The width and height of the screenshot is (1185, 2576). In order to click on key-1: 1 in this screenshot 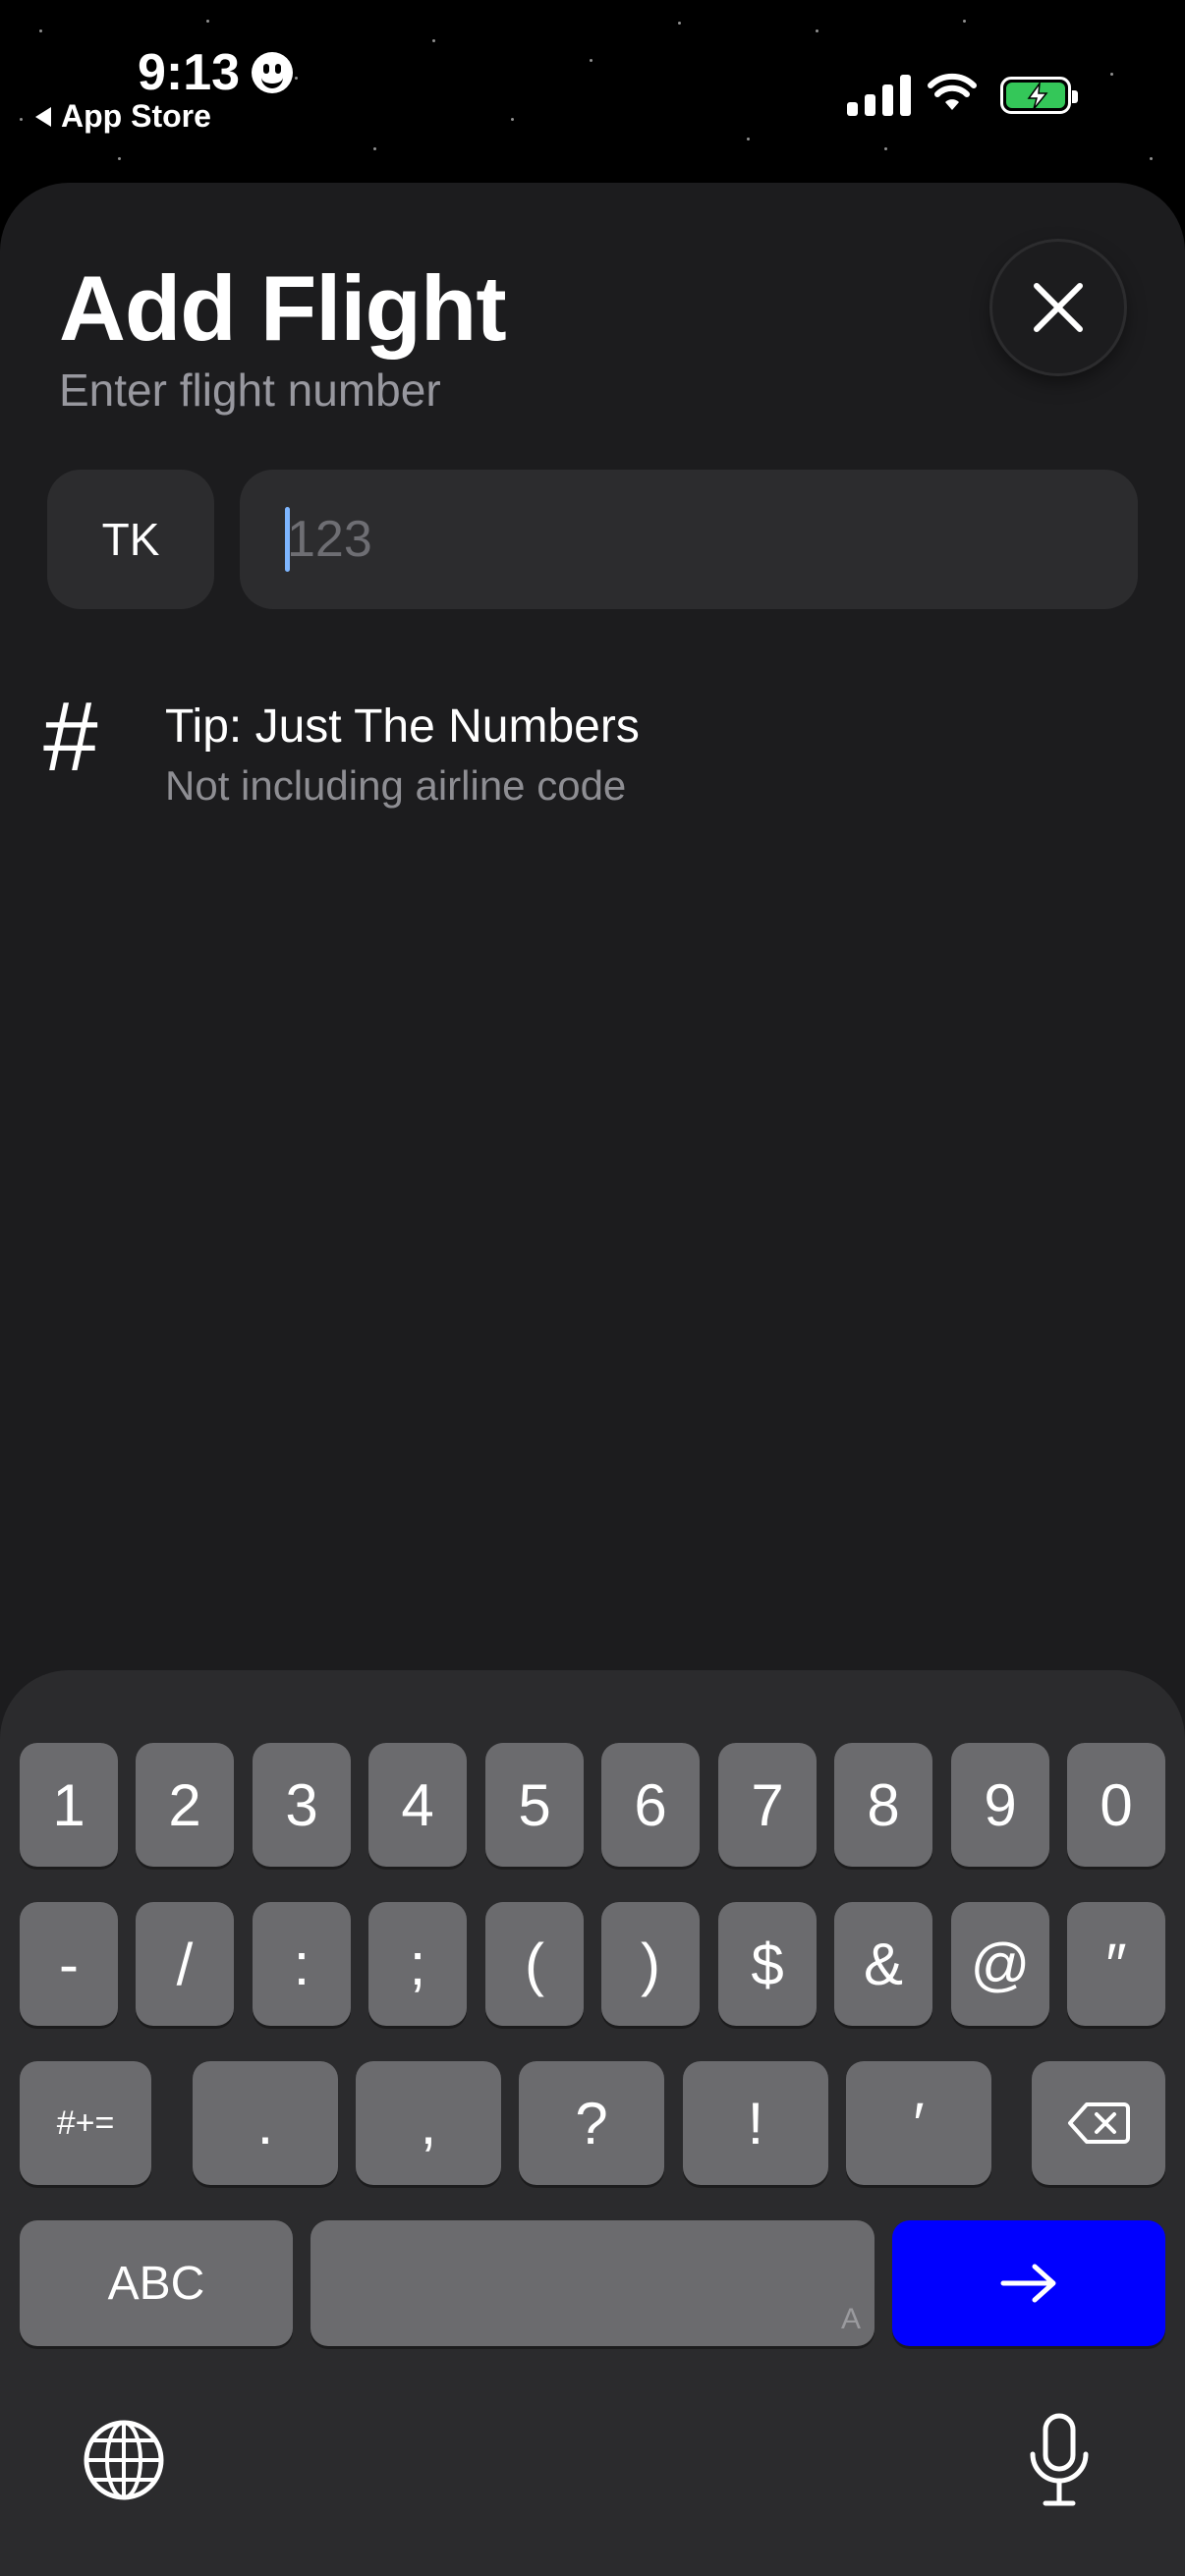, I will do `click(69, 1805)`.